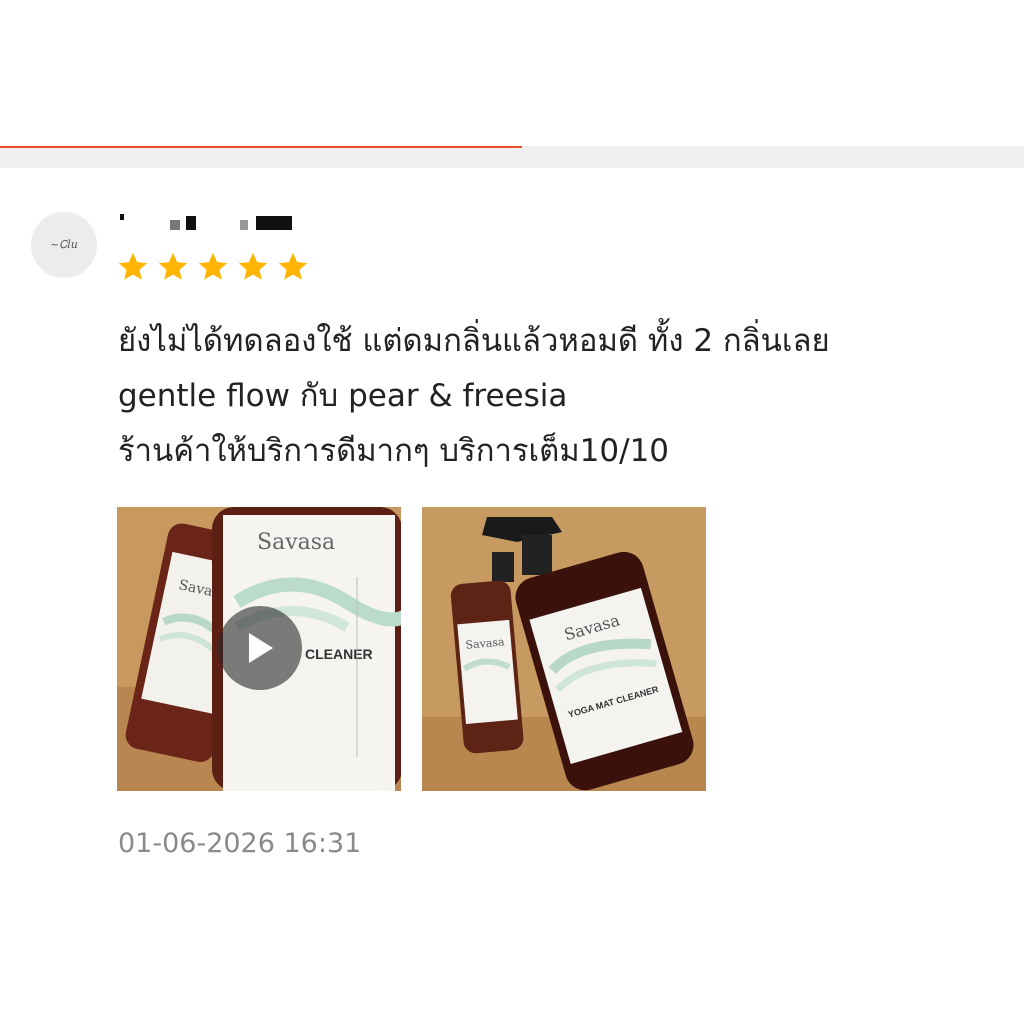 This screenshot has height=1024, width=1024. I want to click on product-photo: Savasa YOGA MAT CLEANER Savasa, so click(564, 649).